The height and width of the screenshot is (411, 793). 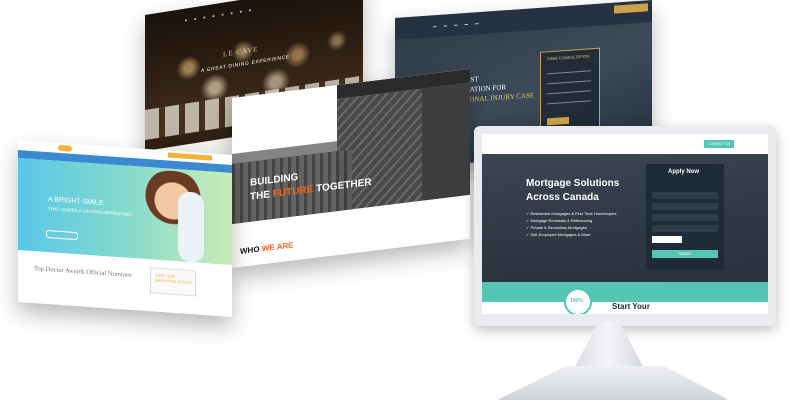 What do you see at coordinates (573, 183) in the screenshot?
I see `mortgage-headline-1: Mortgage Solutions` at bounding box center [573, 183].